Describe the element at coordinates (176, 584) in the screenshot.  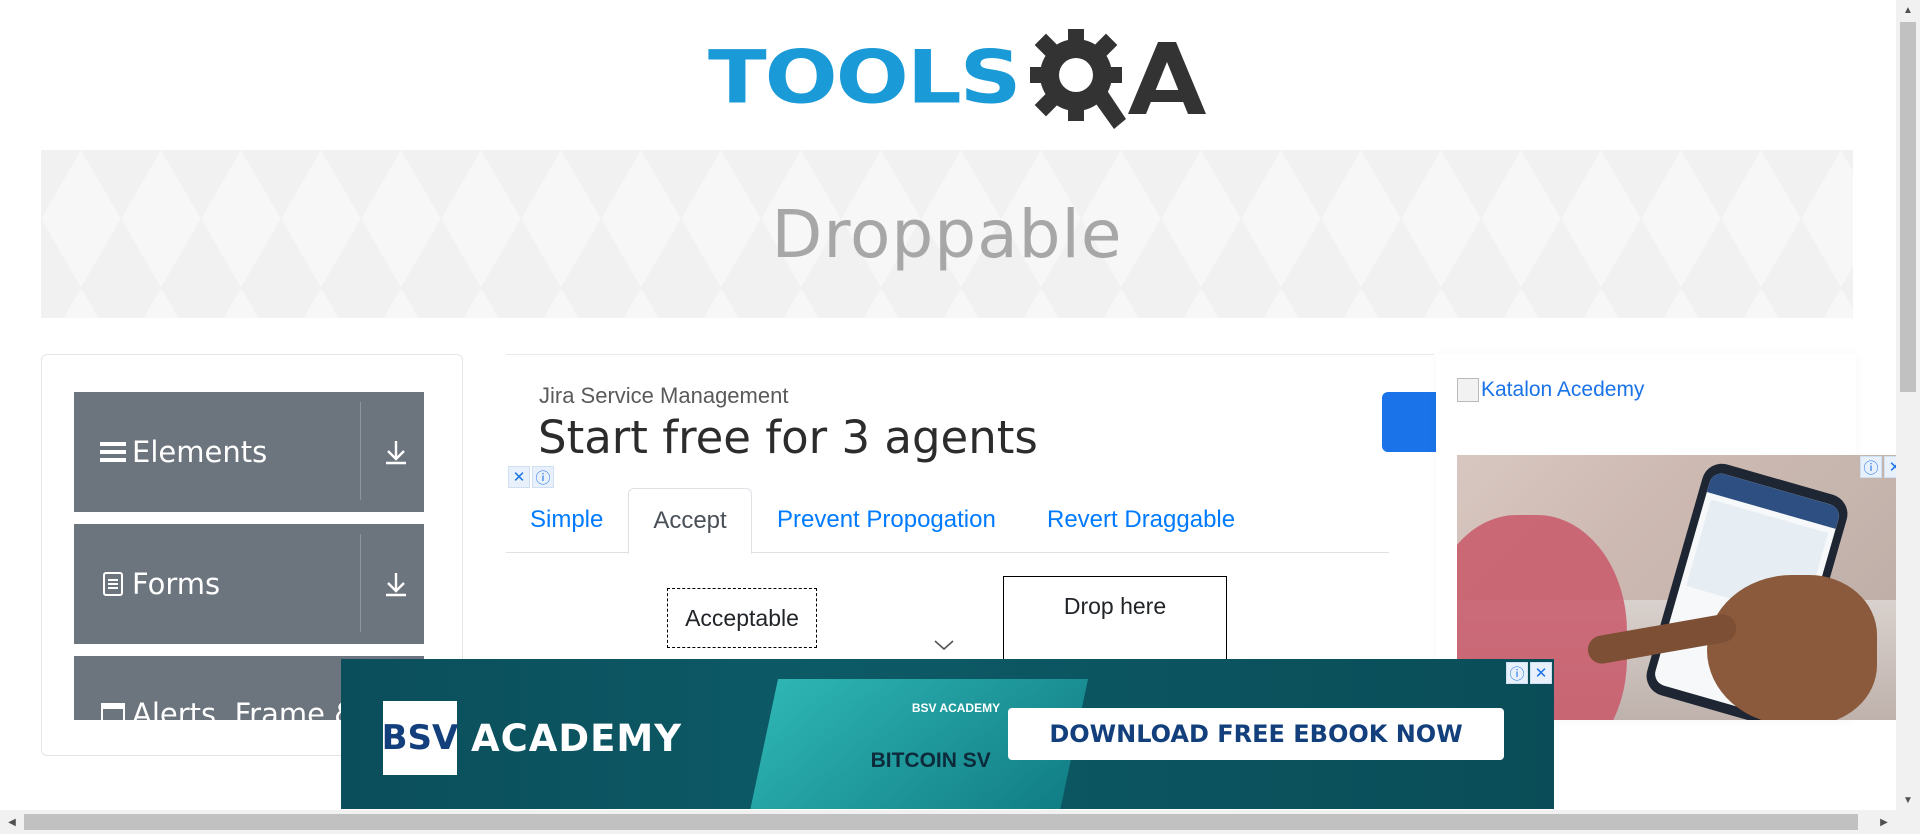
I see `sidebar-group-label: Forms` at that location.